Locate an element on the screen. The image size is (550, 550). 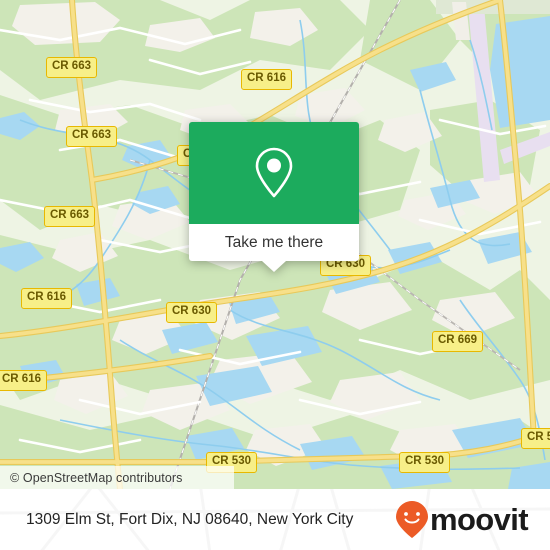
popup-tail is located at coordinates (274, 266).